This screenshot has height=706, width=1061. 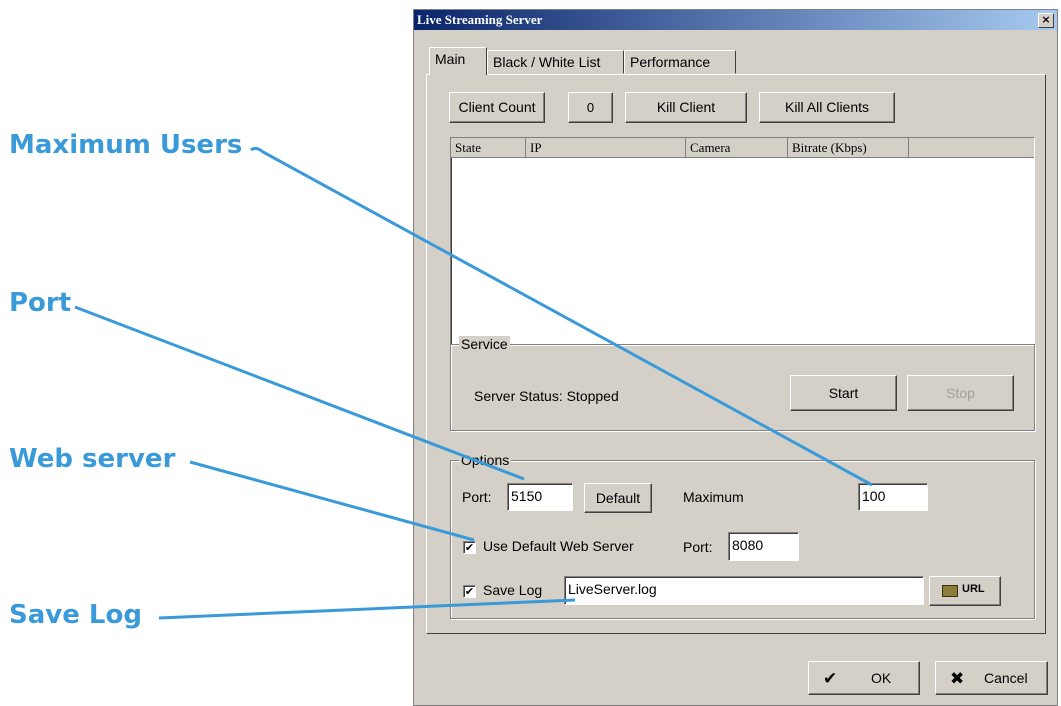 I want to click on cancel-button: ✖ Cancel, so click(x=991, y=678).